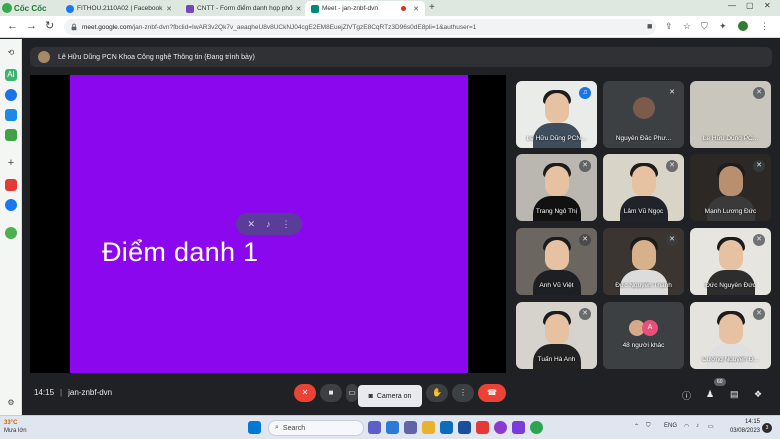 The height and width of the screenshot is (439, 780). Describe the element at coordinates (365, 8) in the screenshot. I see `tab-meet: Meet - jan-znbf-dvn ✕` at that location.